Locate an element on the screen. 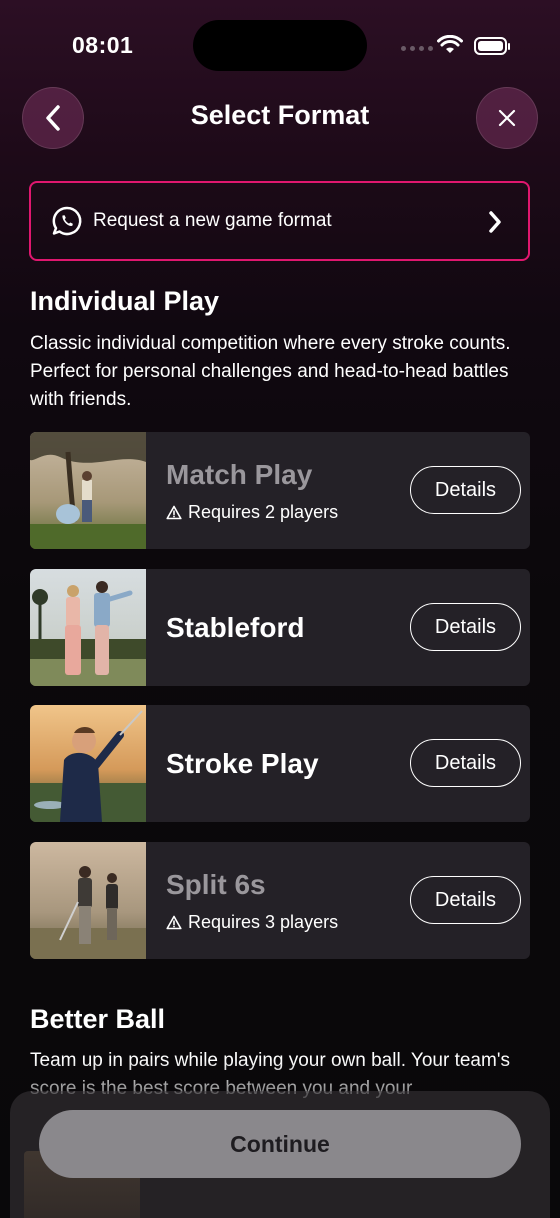  format-requirement: Requires 3 players is located at coordinates (252, 922).